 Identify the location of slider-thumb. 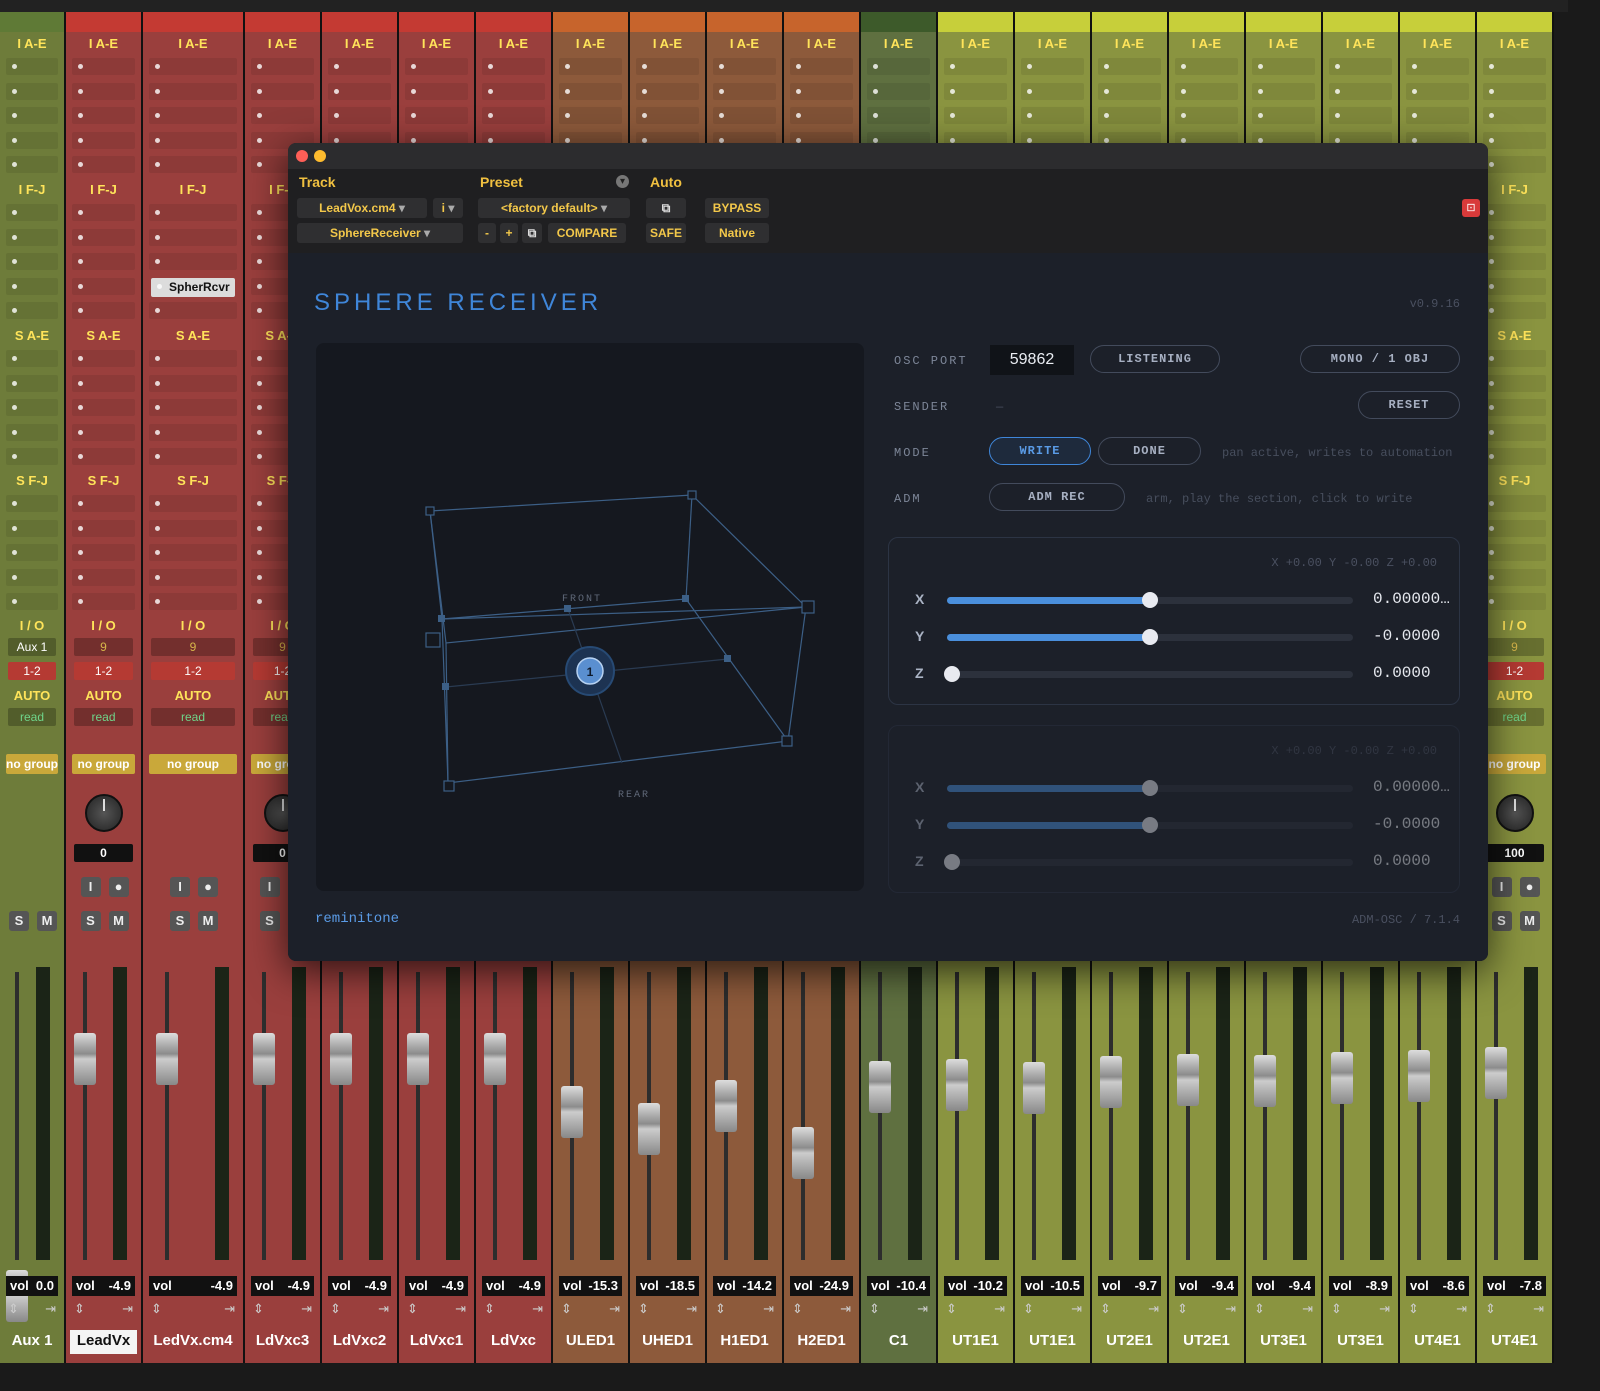
(1150, 788).